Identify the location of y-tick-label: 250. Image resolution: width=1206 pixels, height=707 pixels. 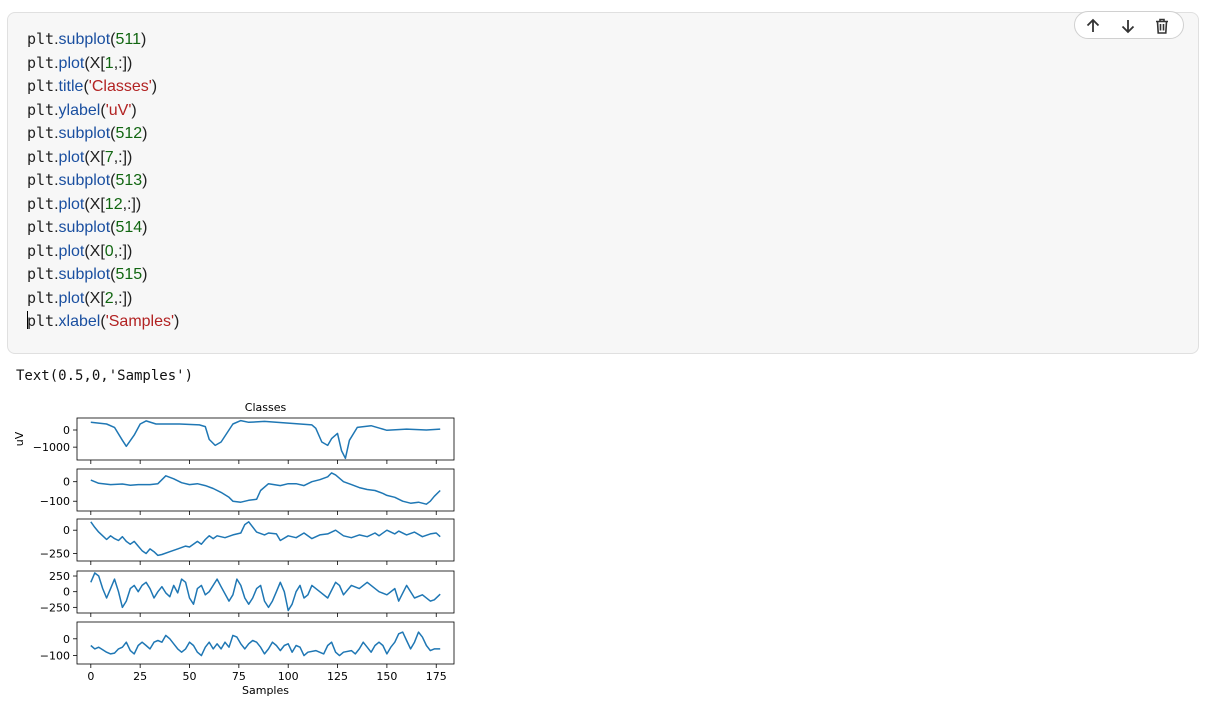
(59, 576).